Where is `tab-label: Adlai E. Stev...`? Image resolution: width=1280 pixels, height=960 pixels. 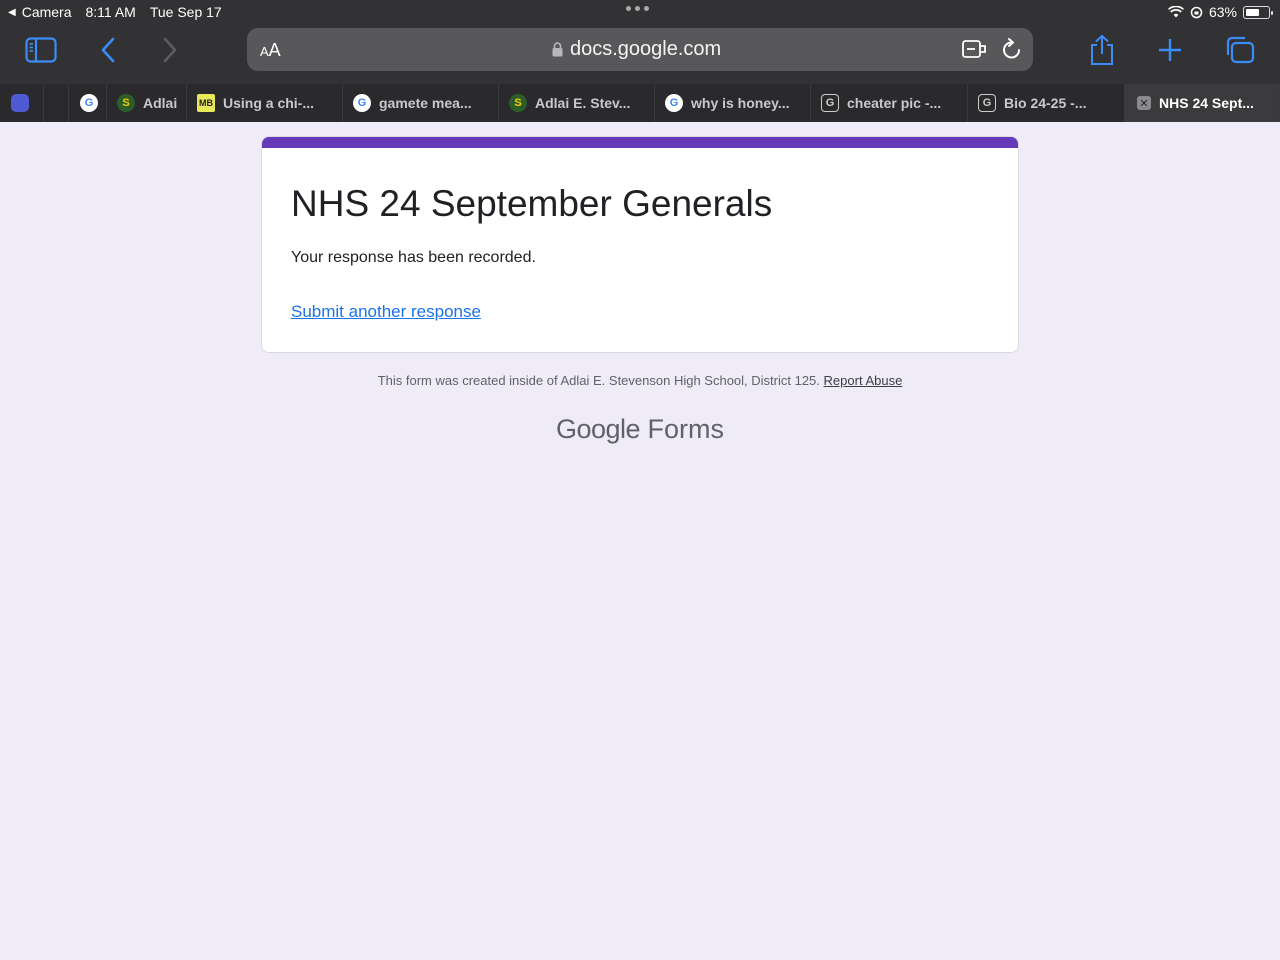
tab-label: Adlai E. Stev... is located at coordinates (583, 103).